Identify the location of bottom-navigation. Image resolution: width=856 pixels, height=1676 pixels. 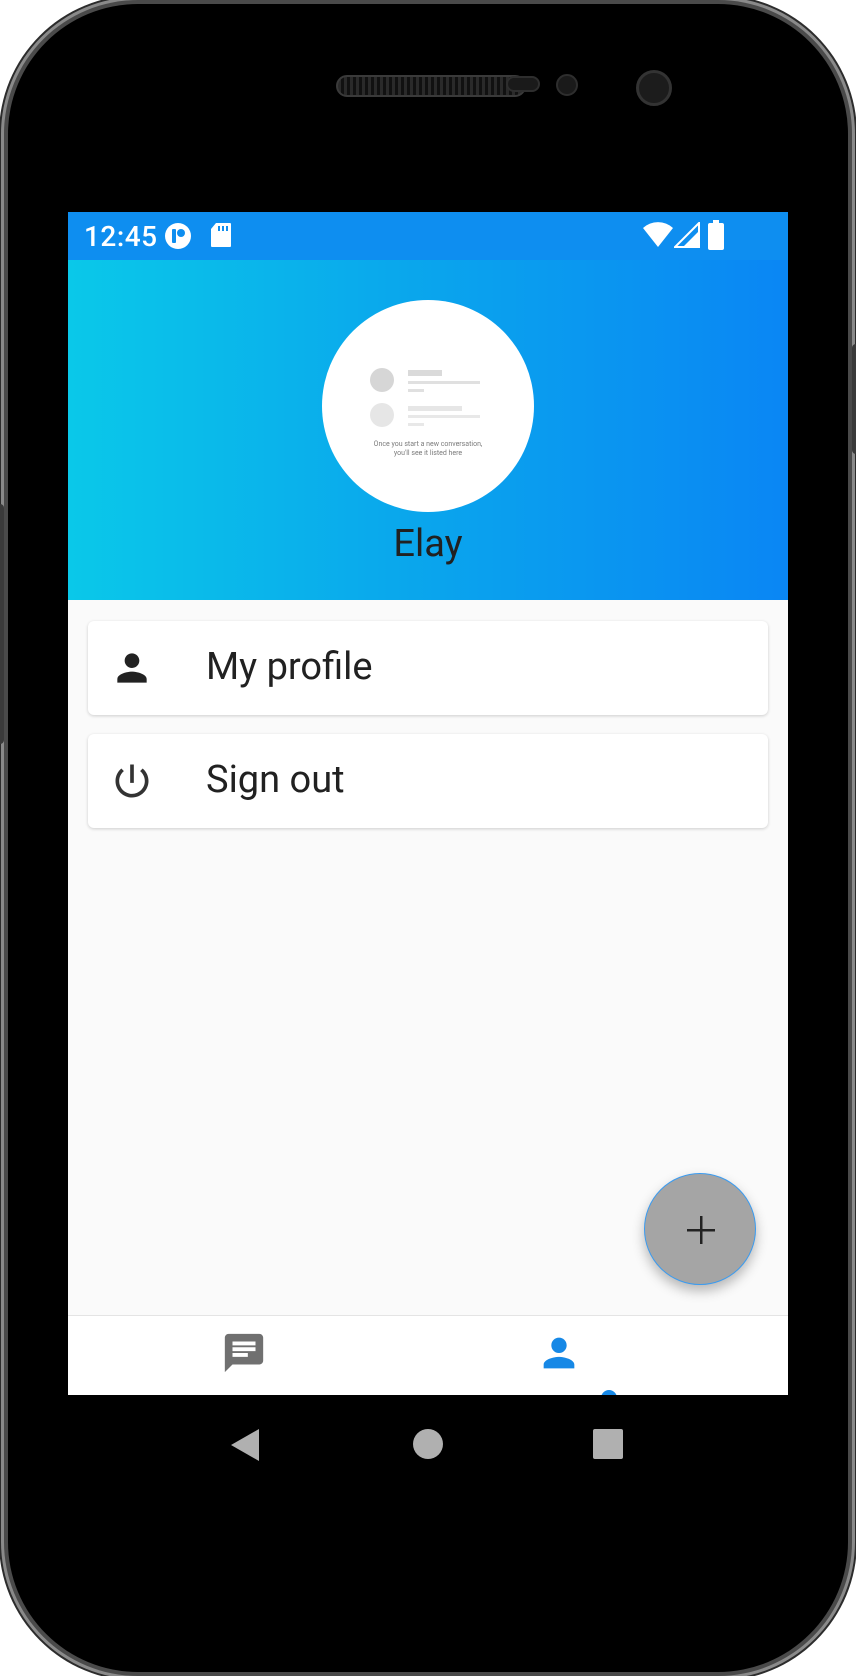
(428, 1355).